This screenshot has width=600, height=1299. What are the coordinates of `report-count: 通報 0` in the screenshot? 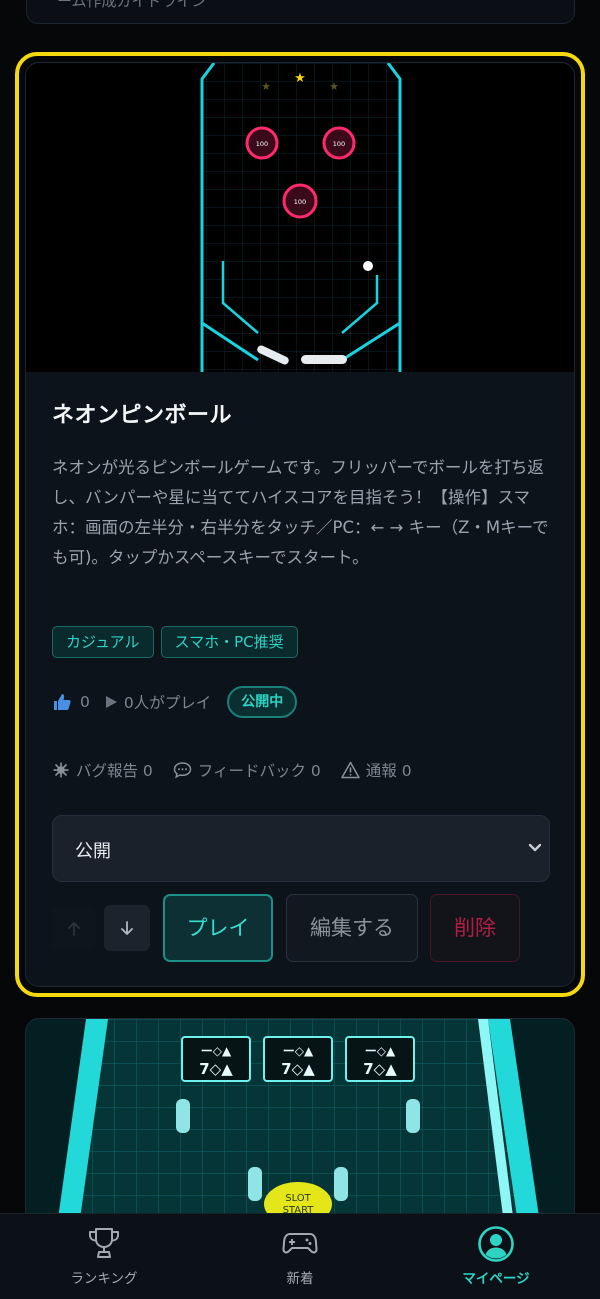 It's located at (376, 770).